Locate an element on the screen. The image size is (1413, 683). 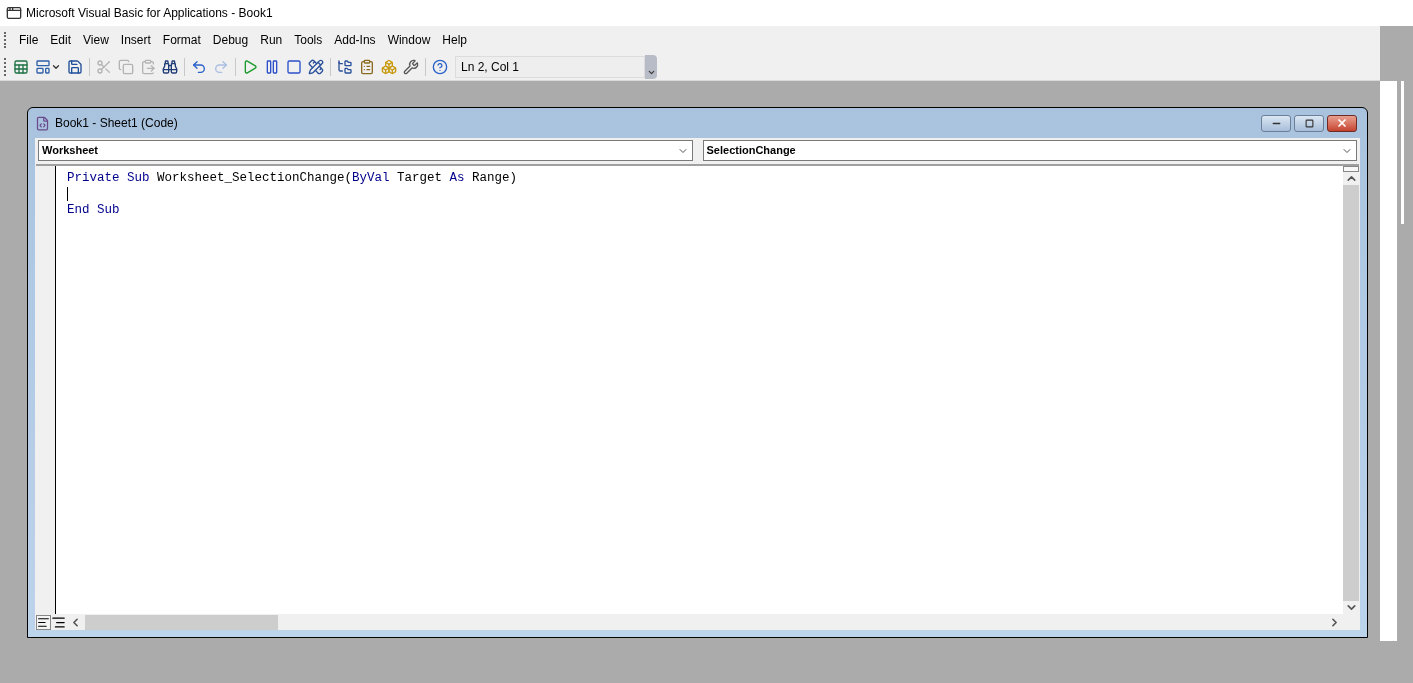
restore-button is located at coordinates (1309, 123).